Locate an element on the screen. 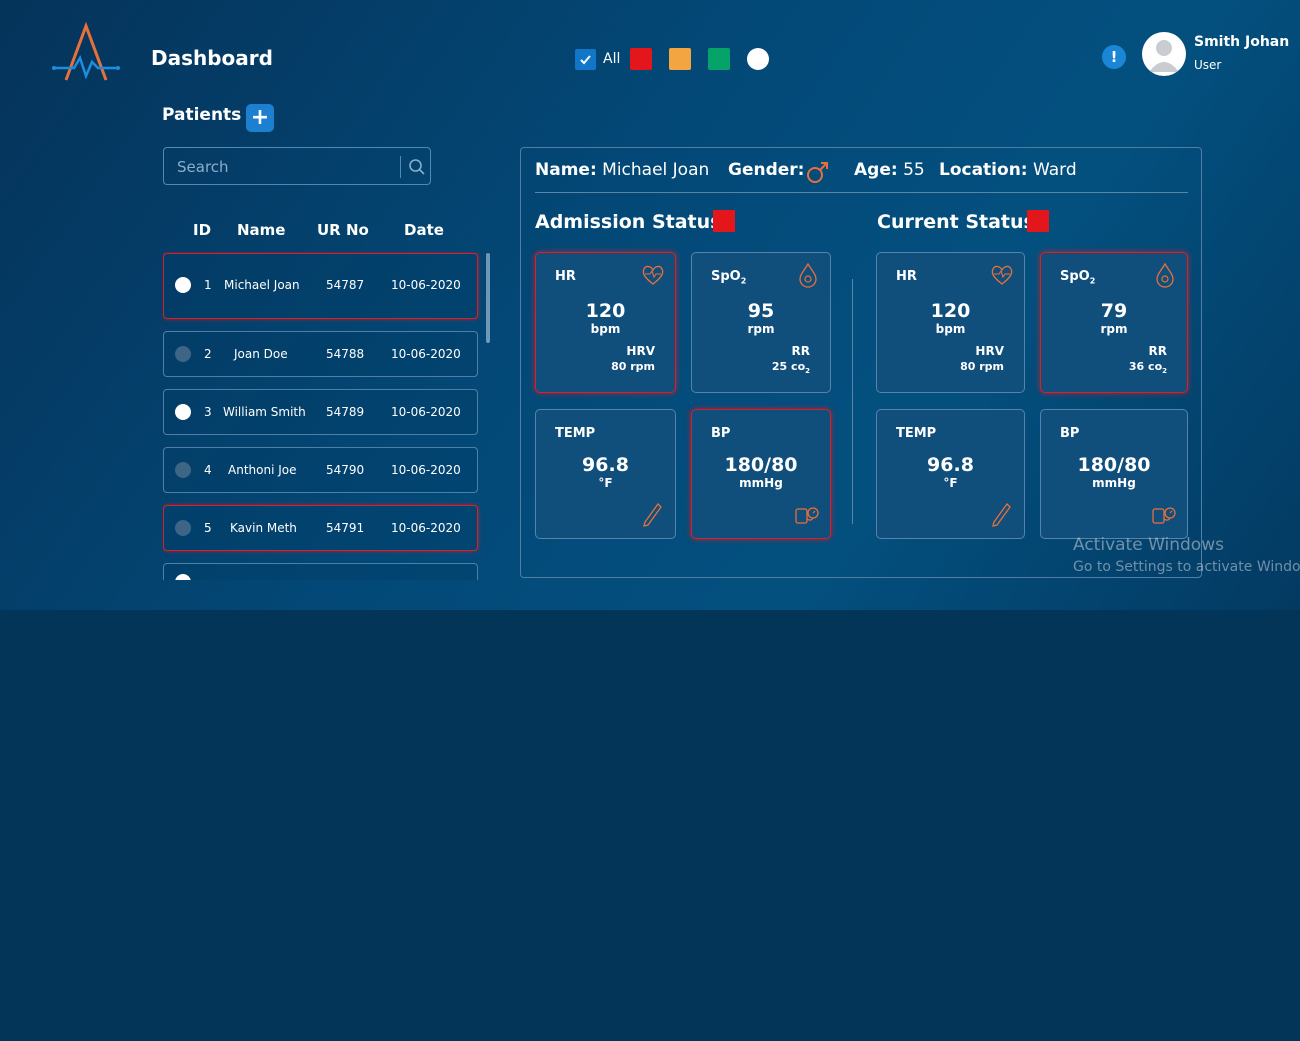 The height and width of the screenshot is (1041, 1300). column-header-date: Date is located at coordinates (424, 230).